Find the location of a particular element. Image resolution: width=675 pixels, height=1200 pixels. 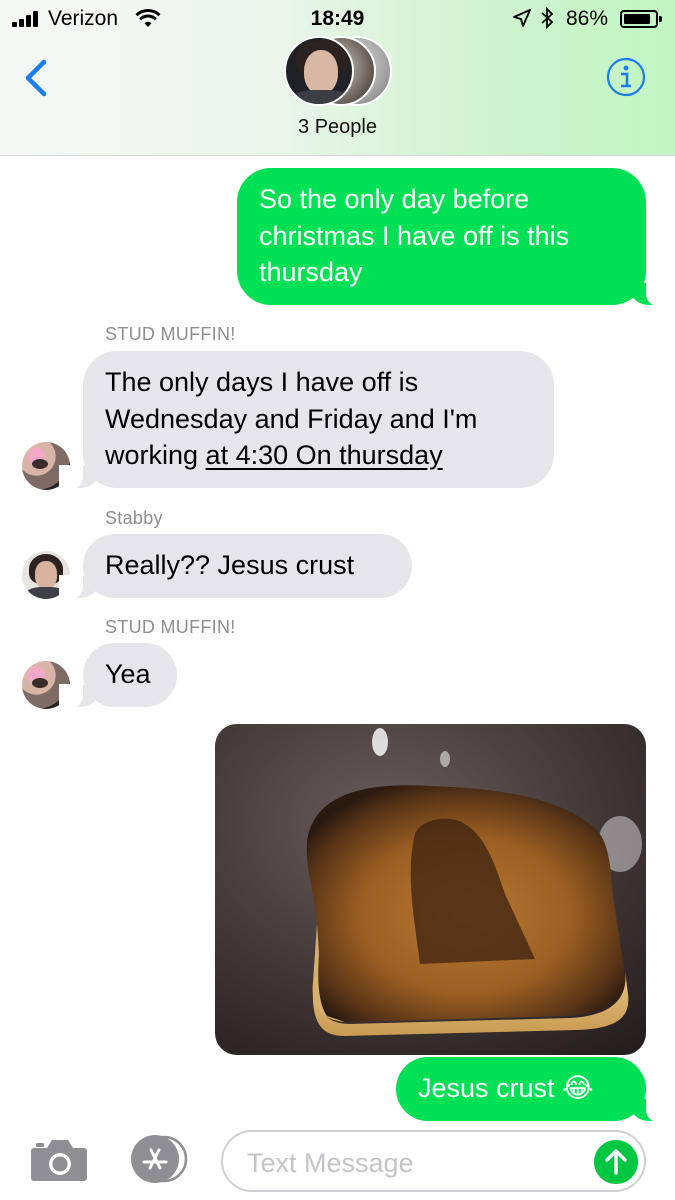

avatar is located at coordinates (319, 71).